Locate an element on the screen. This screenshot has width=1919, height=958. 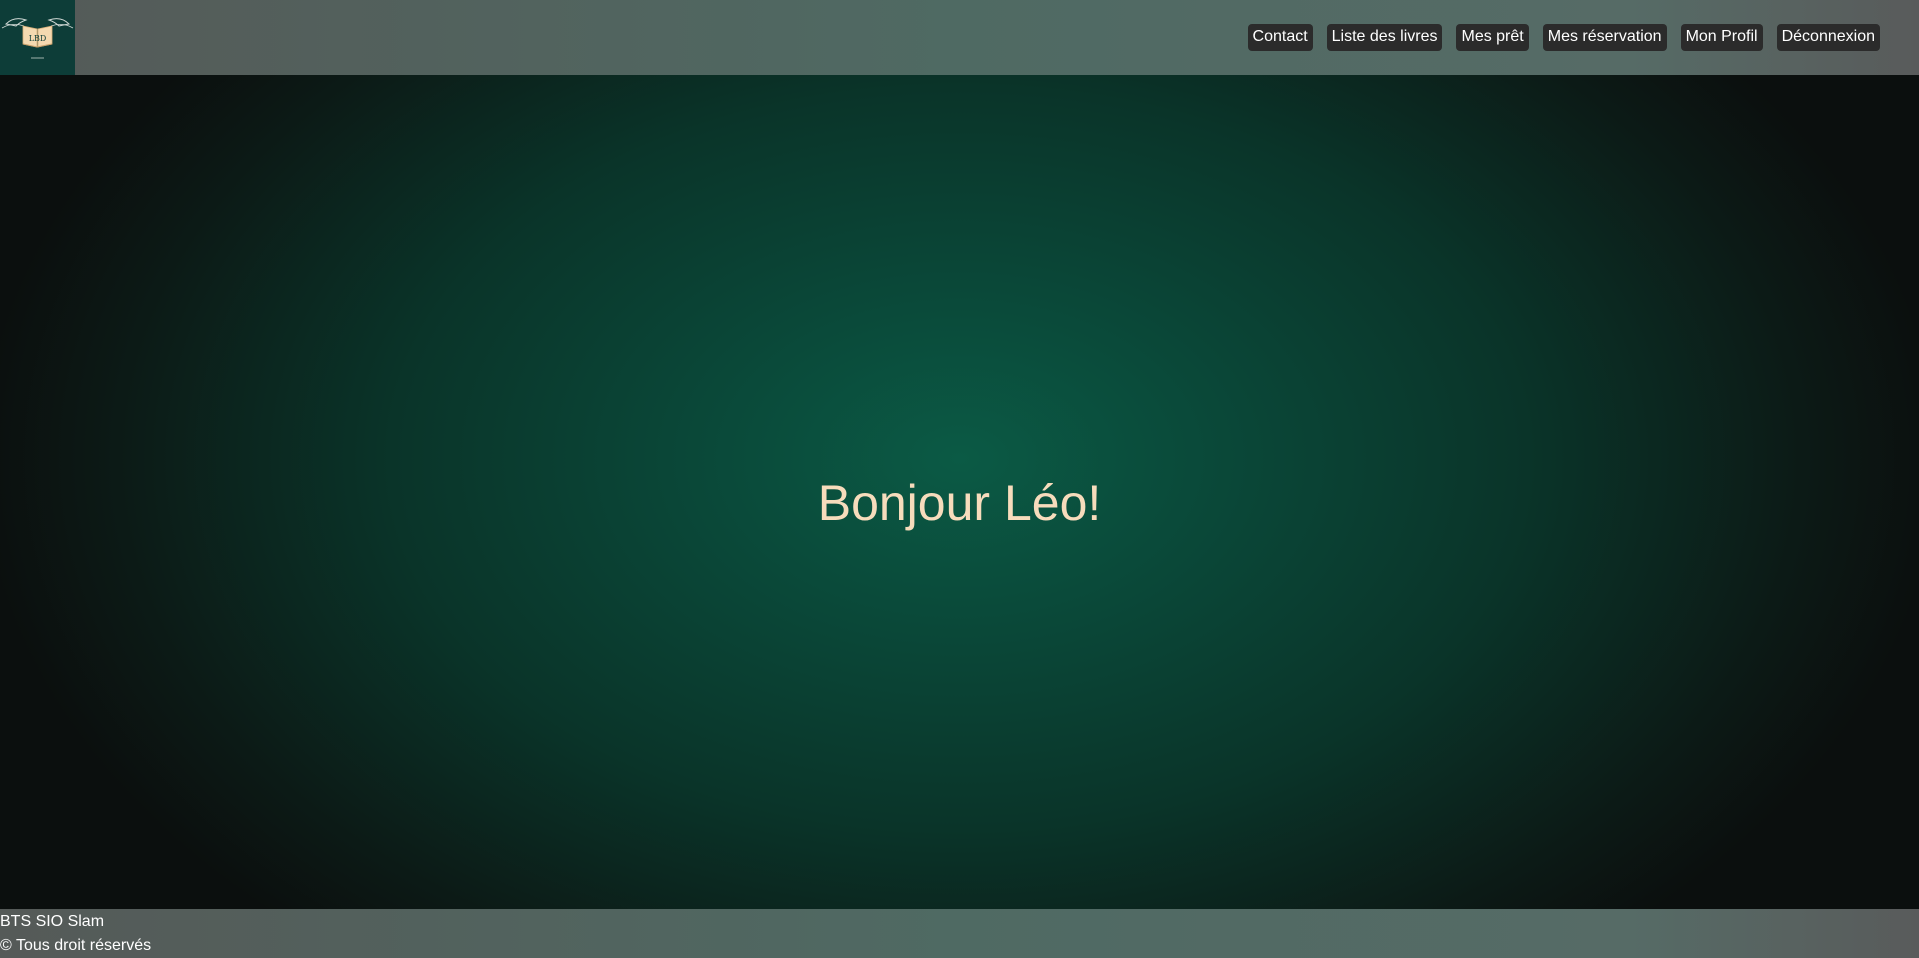
footer: BTS SIO Slam © Tous droit réservés is located at coordinates (959, 933).